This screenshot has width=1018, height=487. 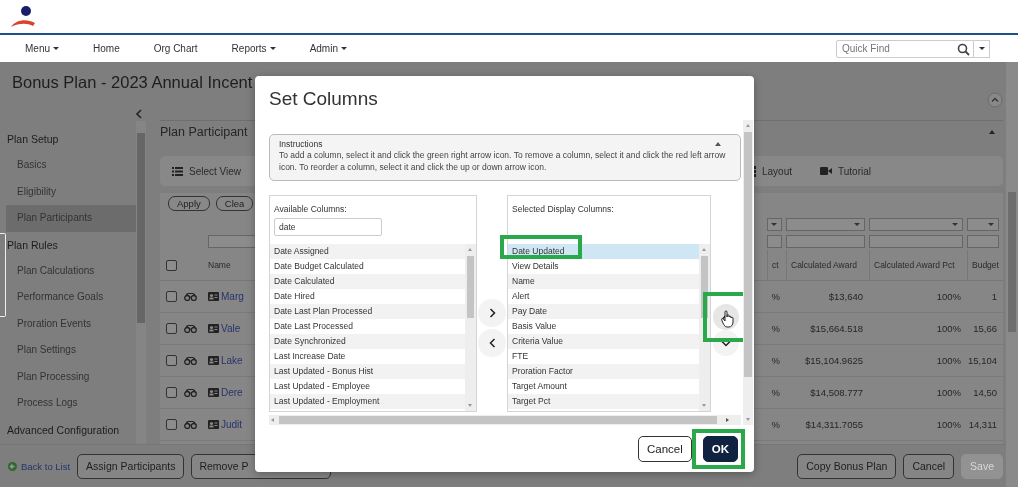 What do you see at coordinates (918, 265) in the screenshot?
I see `column-header: Calculated Award Pct` at bounding box center [918, 265].